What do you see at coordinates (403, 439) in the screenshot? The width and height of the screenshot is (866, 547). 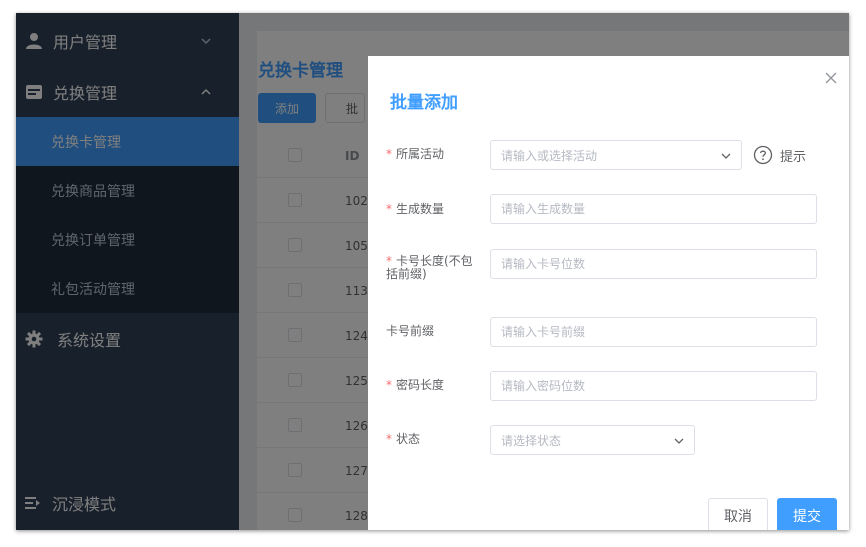 I see `status-label: * 状态` at bounding box center [403, 439].